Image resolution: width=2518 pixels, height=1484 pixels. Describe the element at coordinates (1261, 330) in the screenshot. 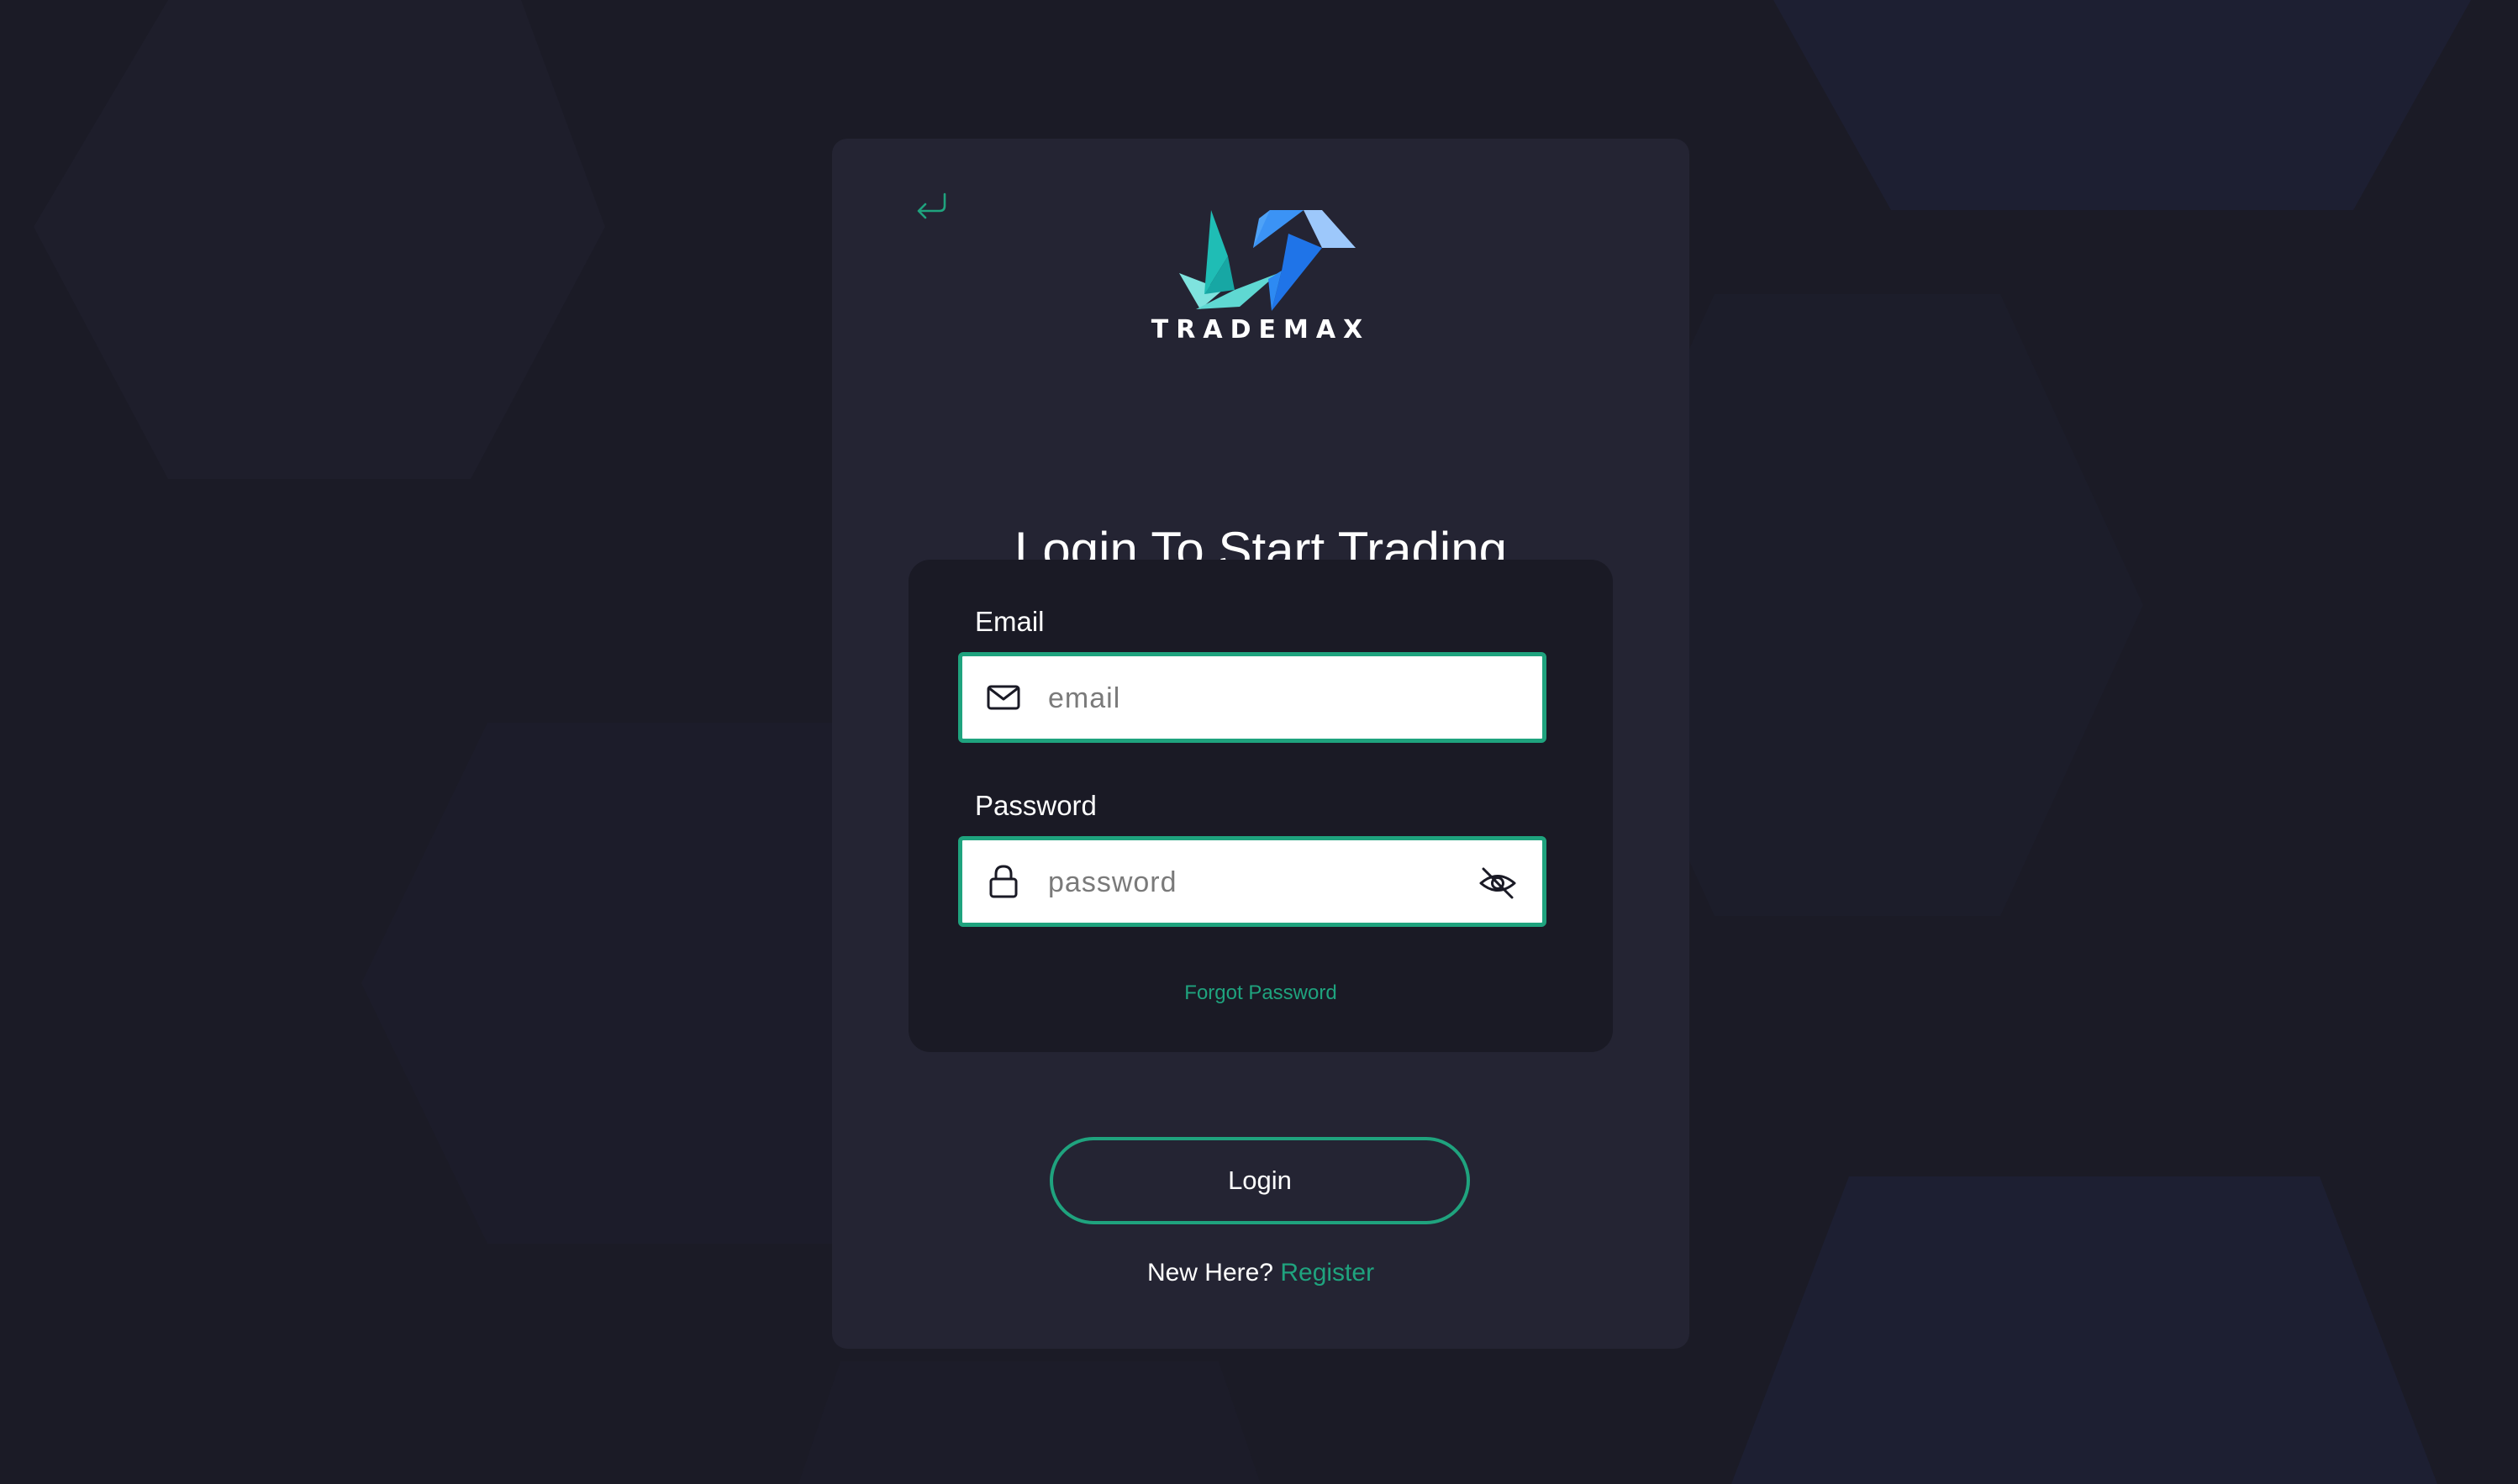

I see `brand-name: TRADEMAX` at that location.